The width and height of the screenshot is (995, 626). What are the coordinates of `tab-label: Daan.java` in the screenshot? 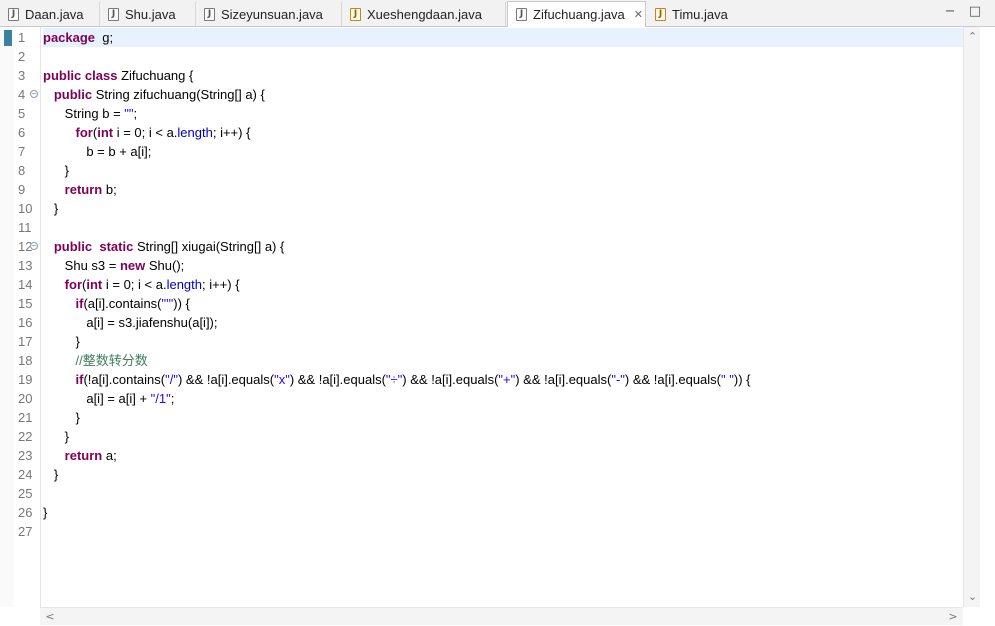 It's located at (54, 14).